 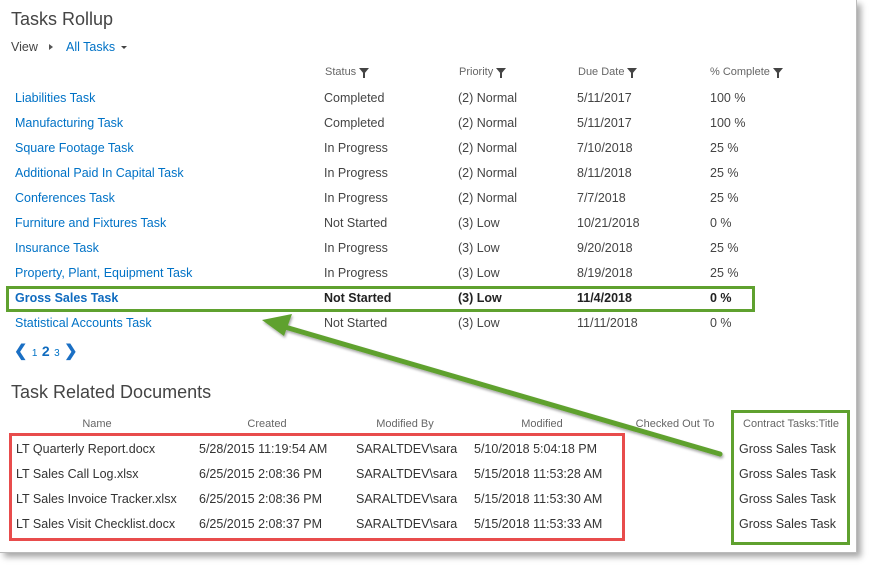 What do you see at coordinates (492, 385) in the screenshot?
I see `annotation-arrow` at bounding box center [492, 385].